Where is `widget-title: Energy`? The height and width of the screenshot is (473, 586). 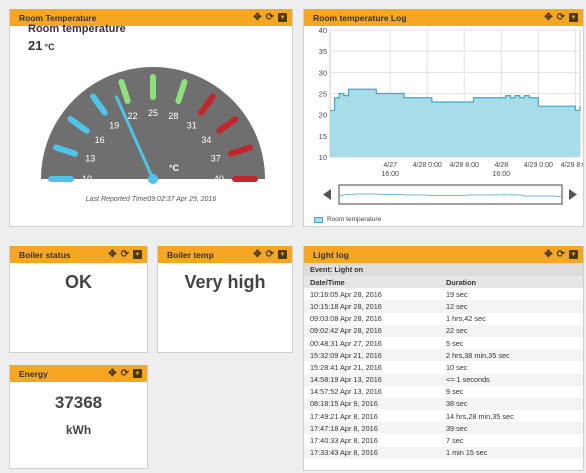 widget-title: Energy is located at coordinates (33, 373).